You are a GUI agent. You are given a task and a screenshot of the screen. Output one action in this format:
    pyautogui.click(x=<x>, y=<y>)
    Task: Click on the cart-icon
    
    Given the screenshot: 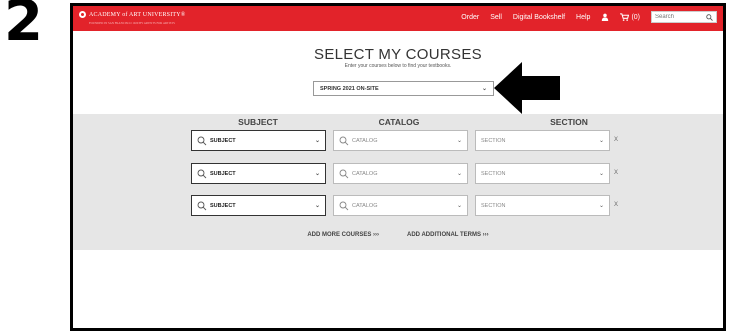 What is the action you would take?
    pyautogui.click(x=625, y=17)
    